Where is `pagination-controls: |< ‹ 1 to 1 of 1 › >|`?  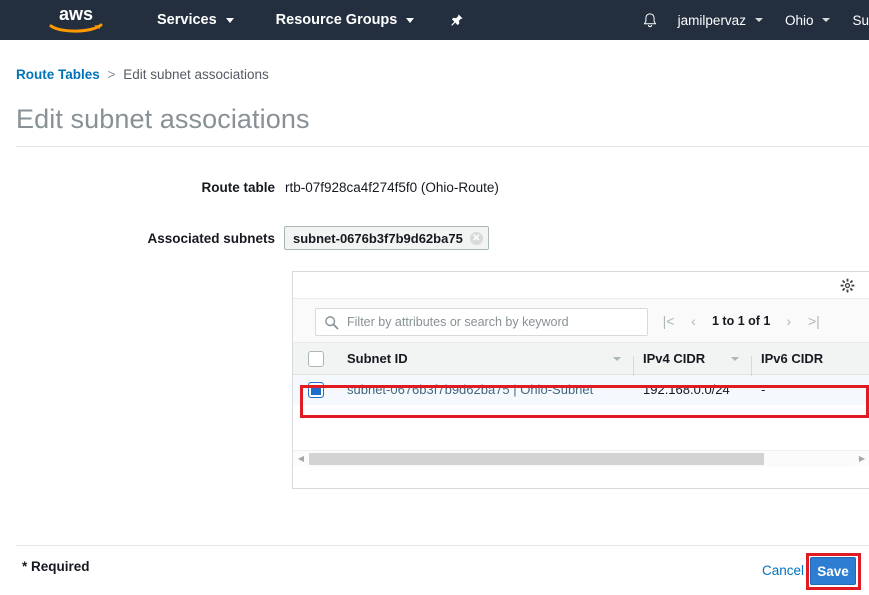 pagination-controls: |< ‹ 1 to 1 of 1 › >| is located at coordinates (741, 321).